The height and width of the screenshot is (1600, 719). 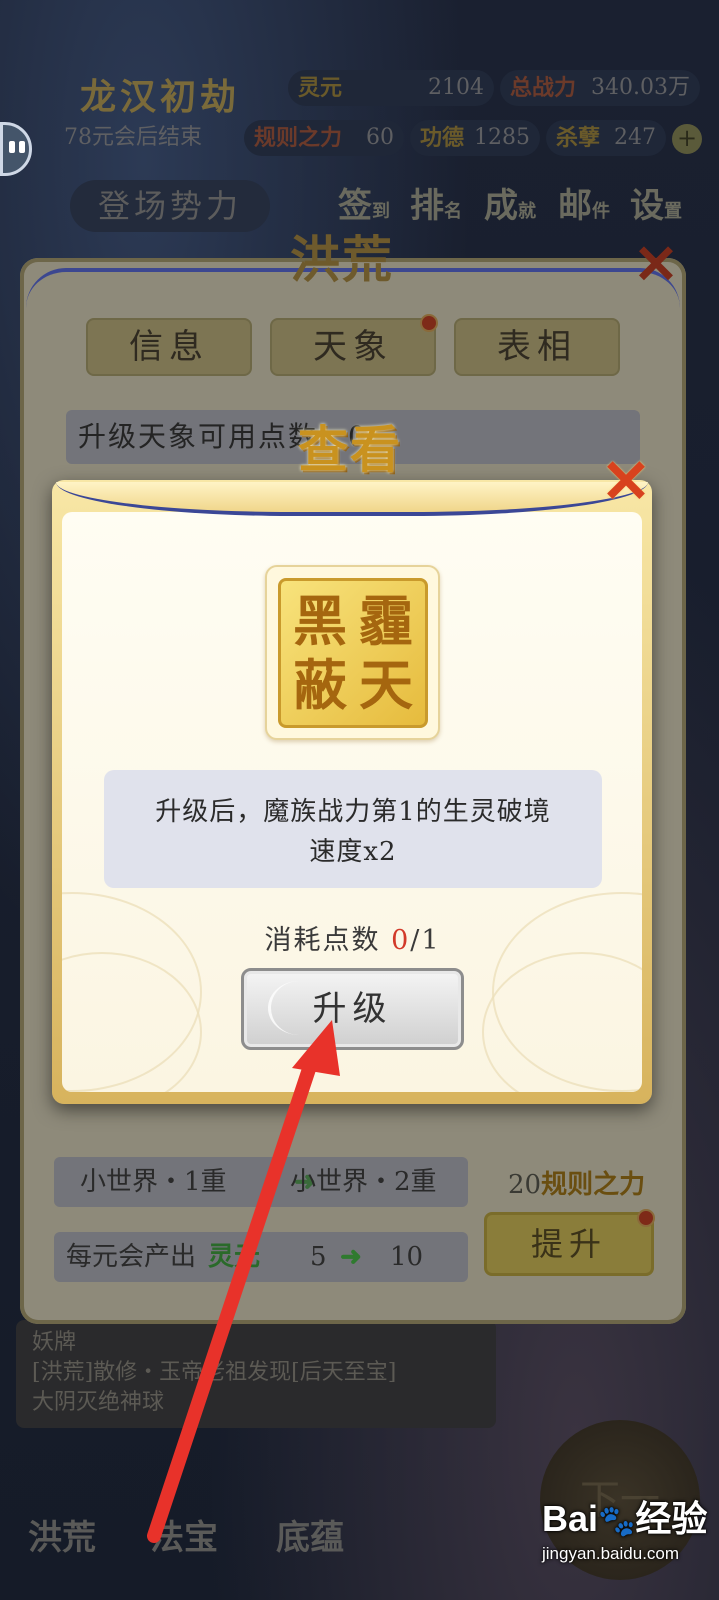 I want to click on upgrade-cost: 20规则之力, so click(x=577, y=1185).